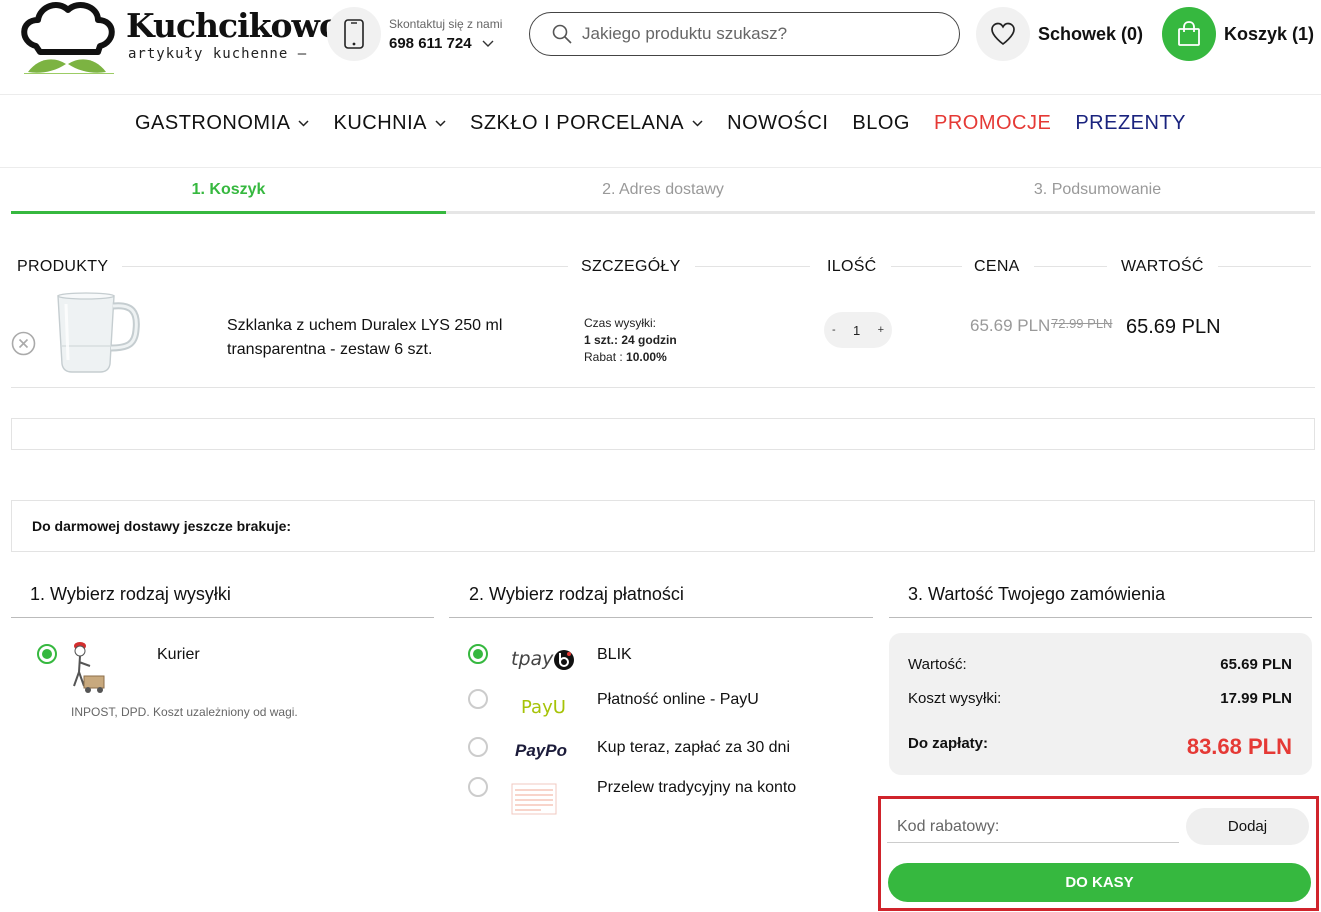  Describe the element at coordinates (1247, 826) in the screenshot. I see `add-coupon-button: Dodaj` at that location.